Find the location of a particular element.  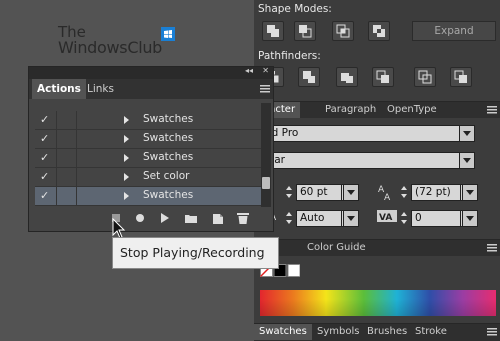

minus-back-icon is located at coordinates (460, 76).